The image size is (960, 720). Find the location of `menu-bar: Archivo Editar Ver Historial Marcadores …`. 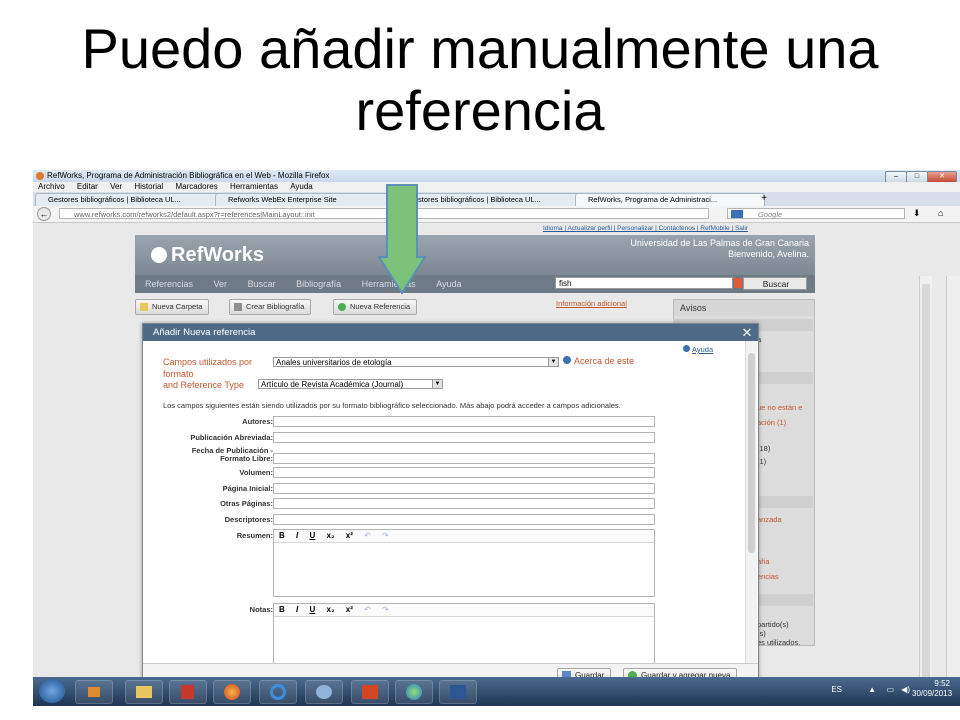

menu-bar: Archivo Editar Ver Historial Marcadores … is located at coordinates (496, 187).